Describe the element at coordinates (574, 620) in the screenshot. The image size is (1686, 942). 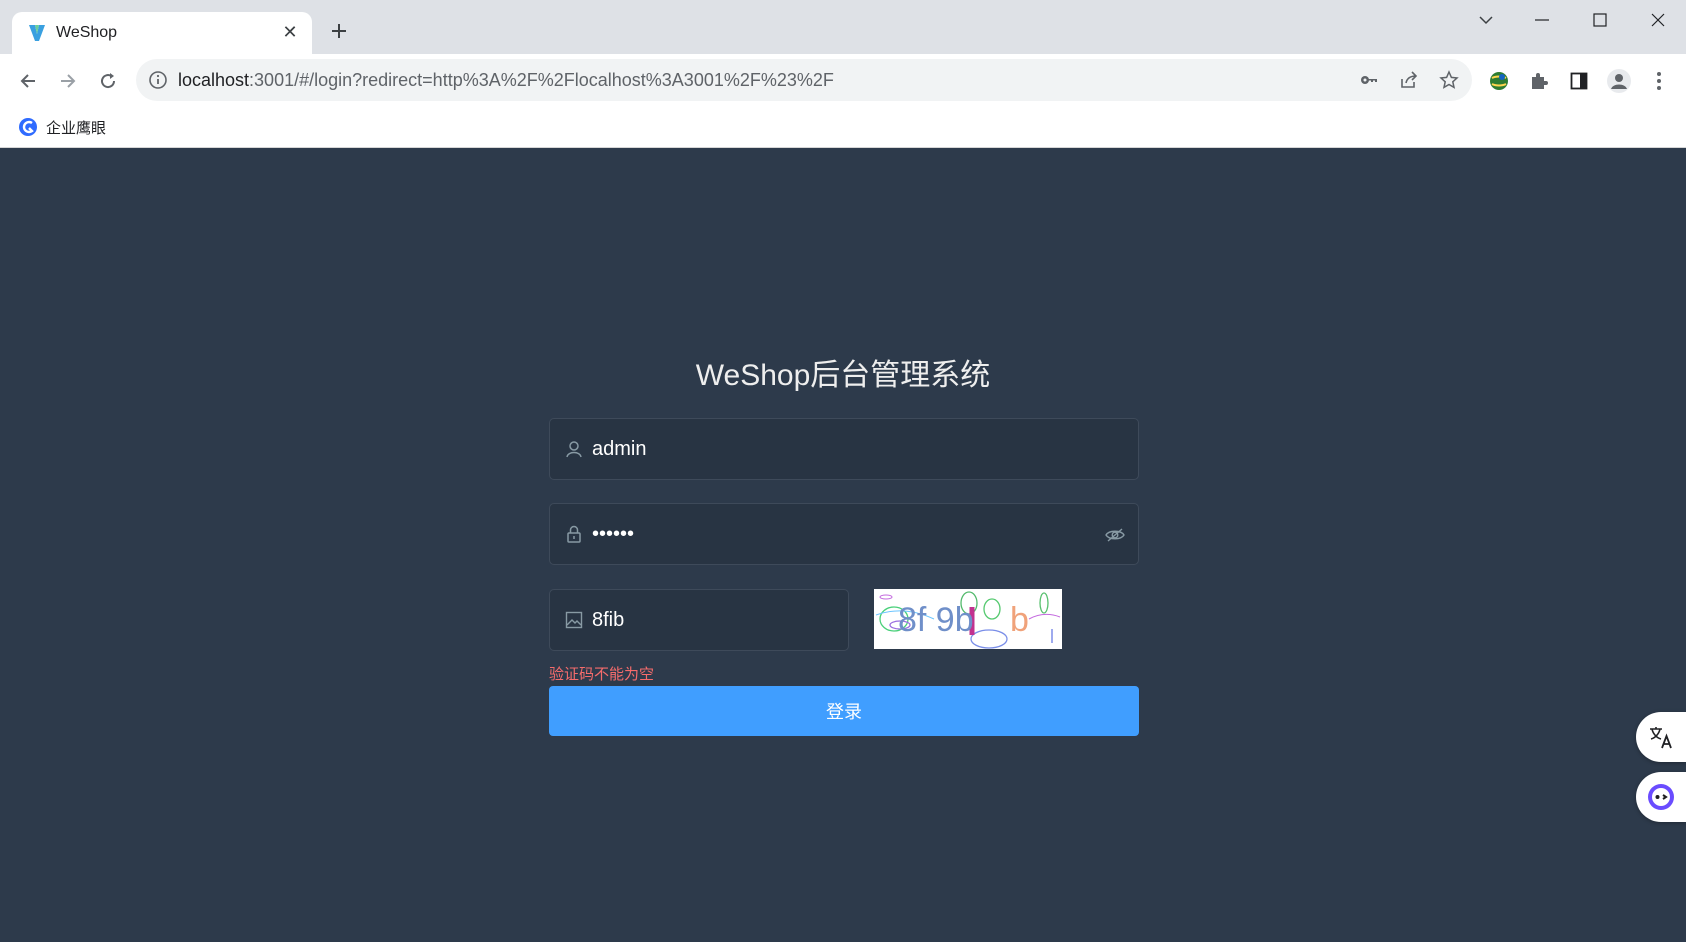
I see `image-icon` at that location.